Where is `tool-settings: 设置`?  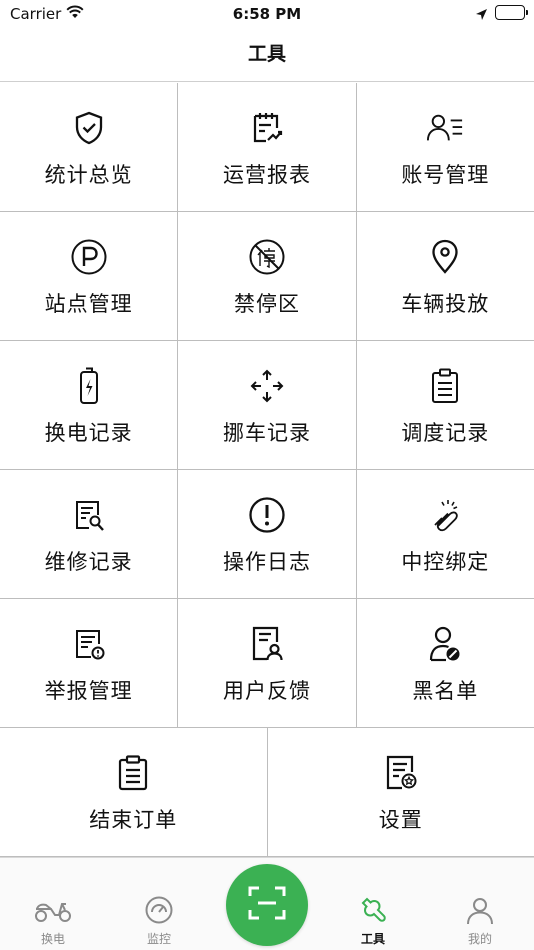 tool-settings: 设置 is located at coordinates (401, 792).